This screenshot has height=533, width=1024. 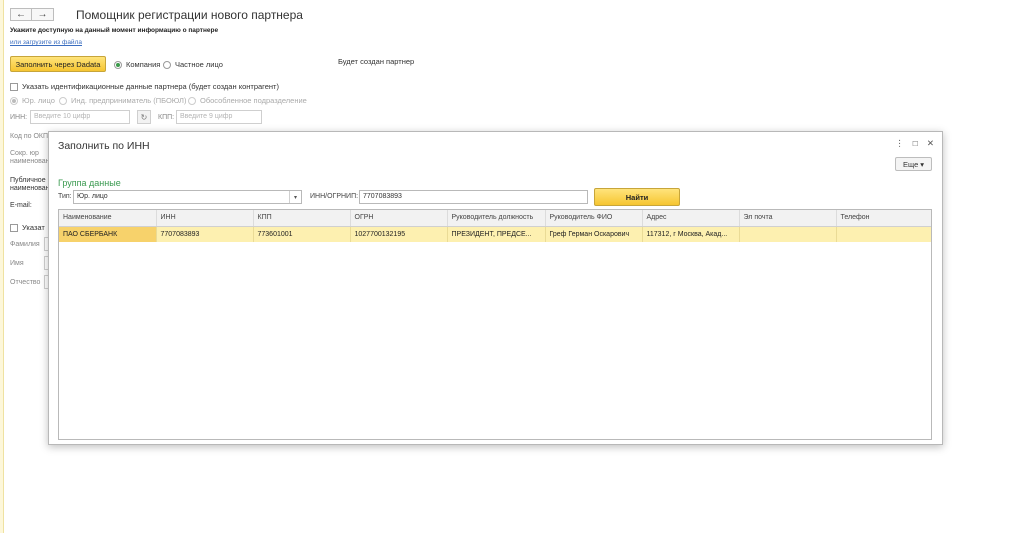 What do you see at coordinates (144, 117) in the screenshot?
I see `refresh-icon: ↻` at bounding box center [144, 117].